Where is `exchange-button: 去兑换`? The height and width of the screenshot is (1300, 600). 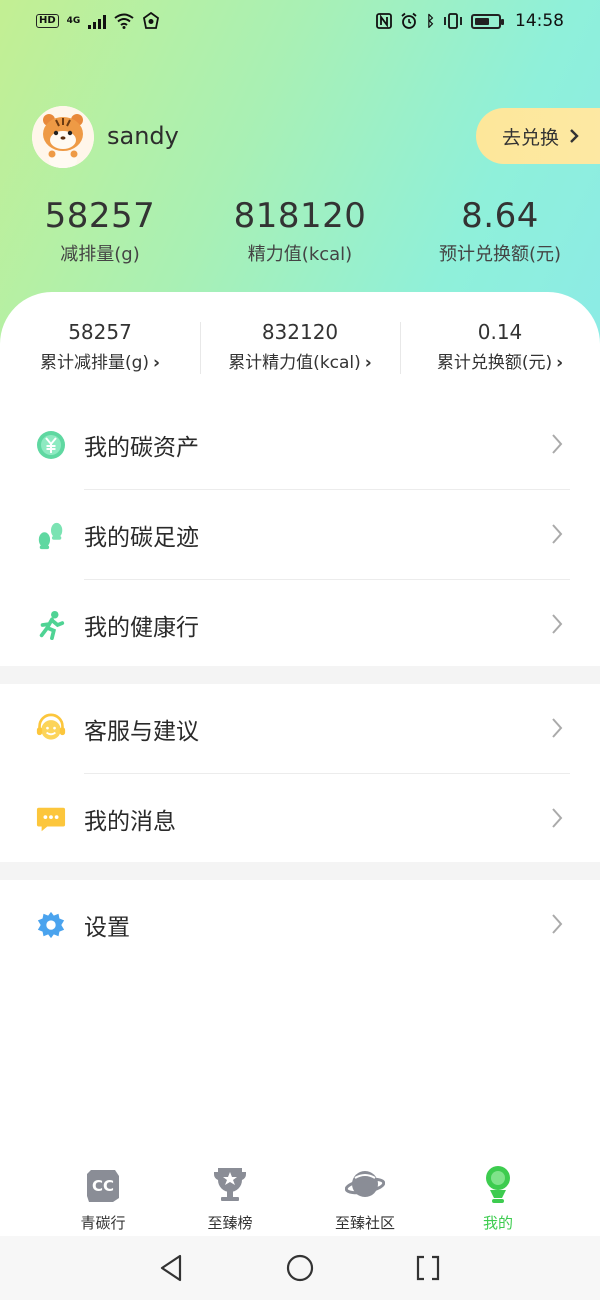
exchange-button: 去兑换 is located at coordinates (538, 136).